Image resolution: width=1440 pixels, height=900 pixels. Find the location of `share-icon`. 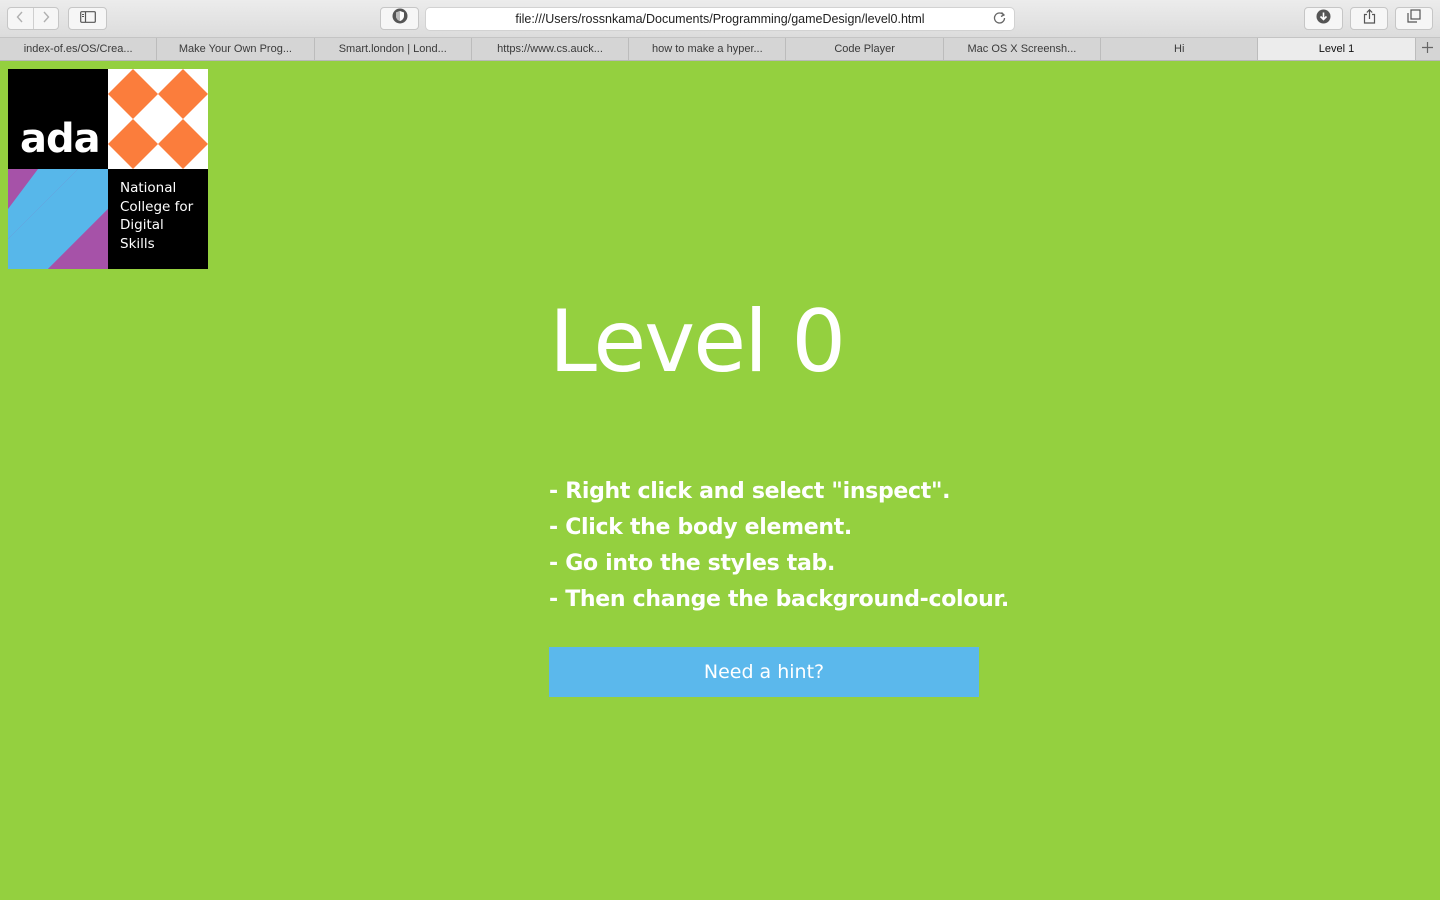

share-icon is located at coordinates (1369, 18).